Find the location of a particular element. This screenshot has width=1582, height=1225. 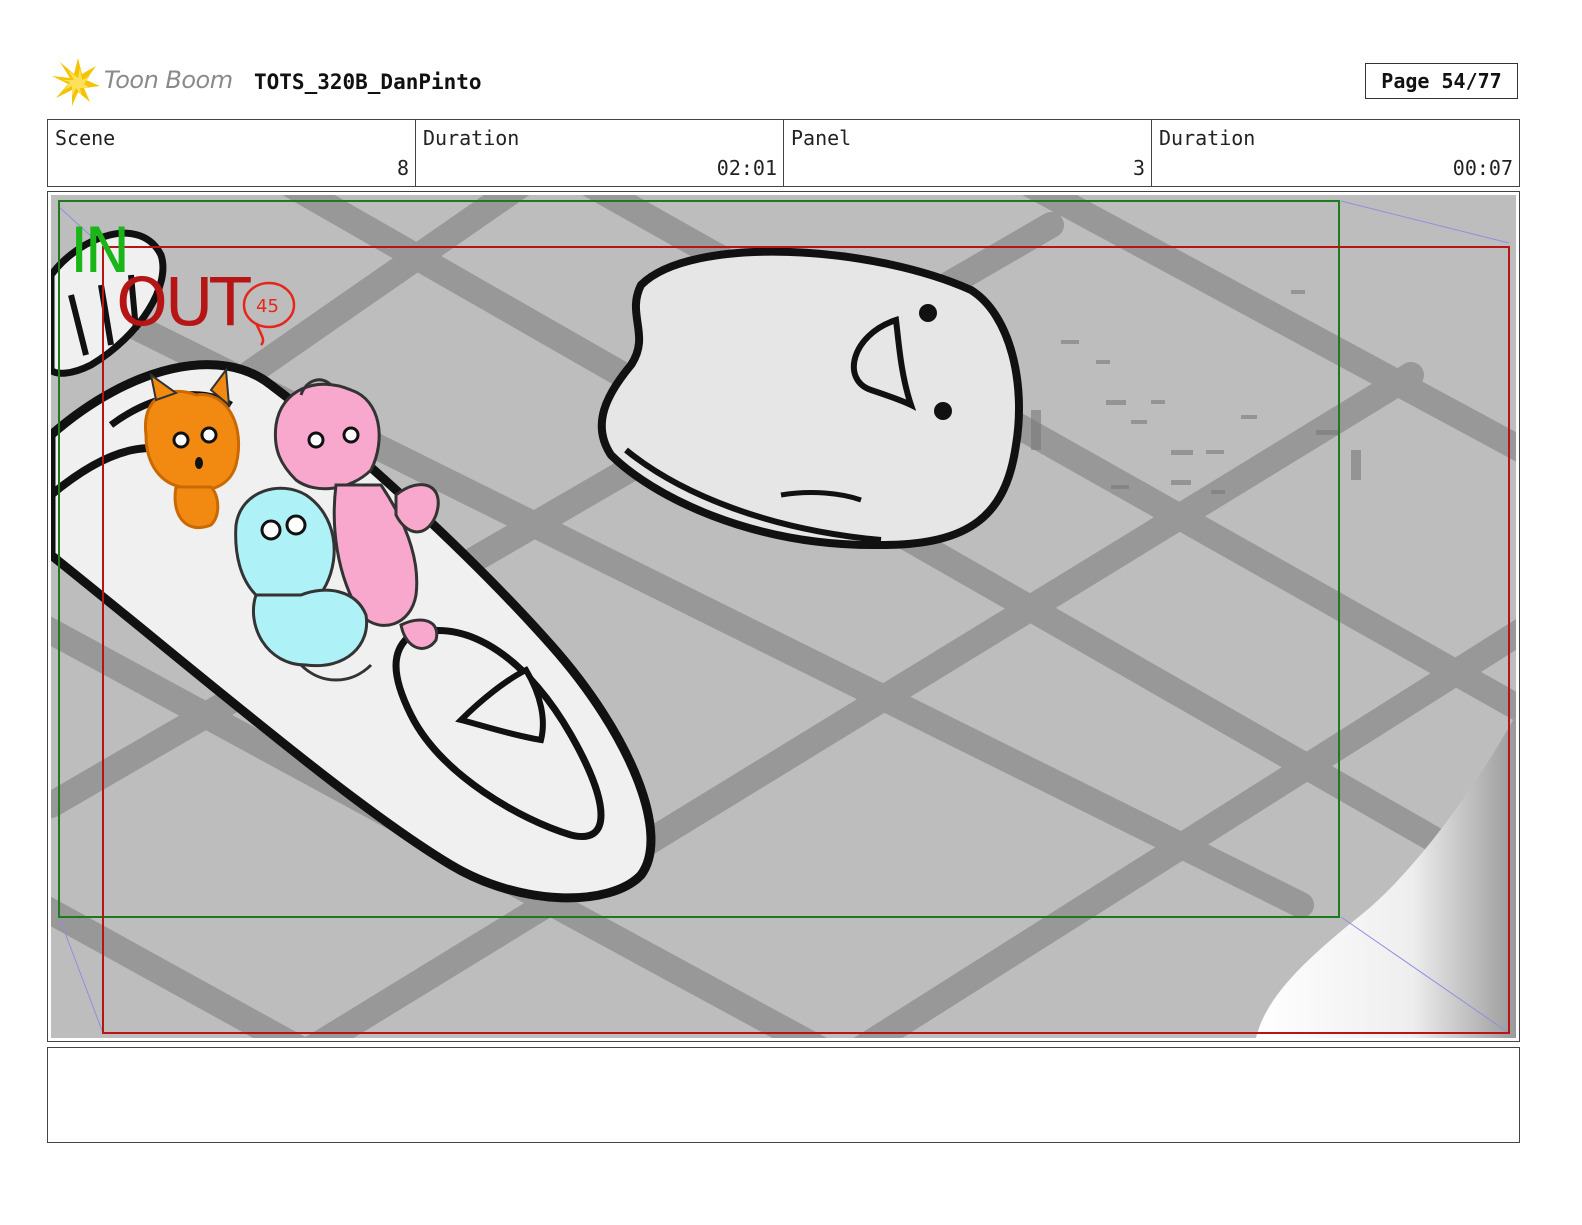

page-indicator: Page 54/77 is located at coordinates (1441, 81).